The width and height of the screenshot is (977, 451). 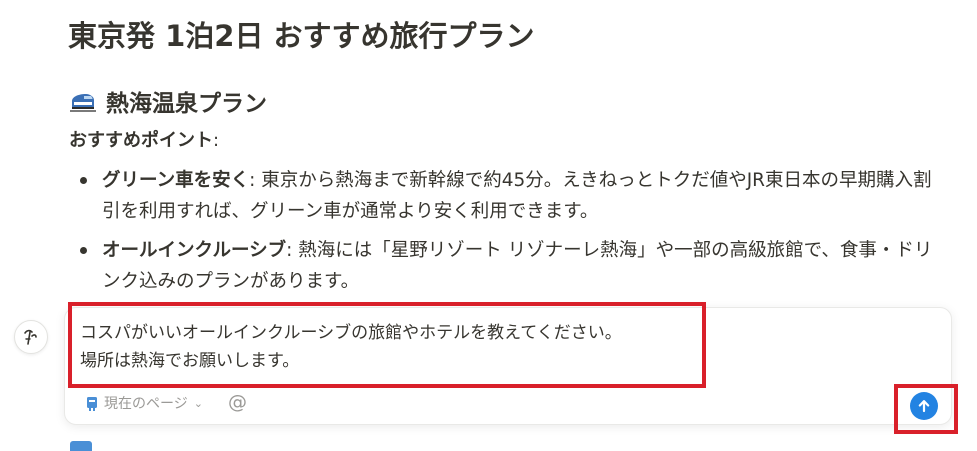 I want to click on ai-face-glyph, so click(x=30, y=337).